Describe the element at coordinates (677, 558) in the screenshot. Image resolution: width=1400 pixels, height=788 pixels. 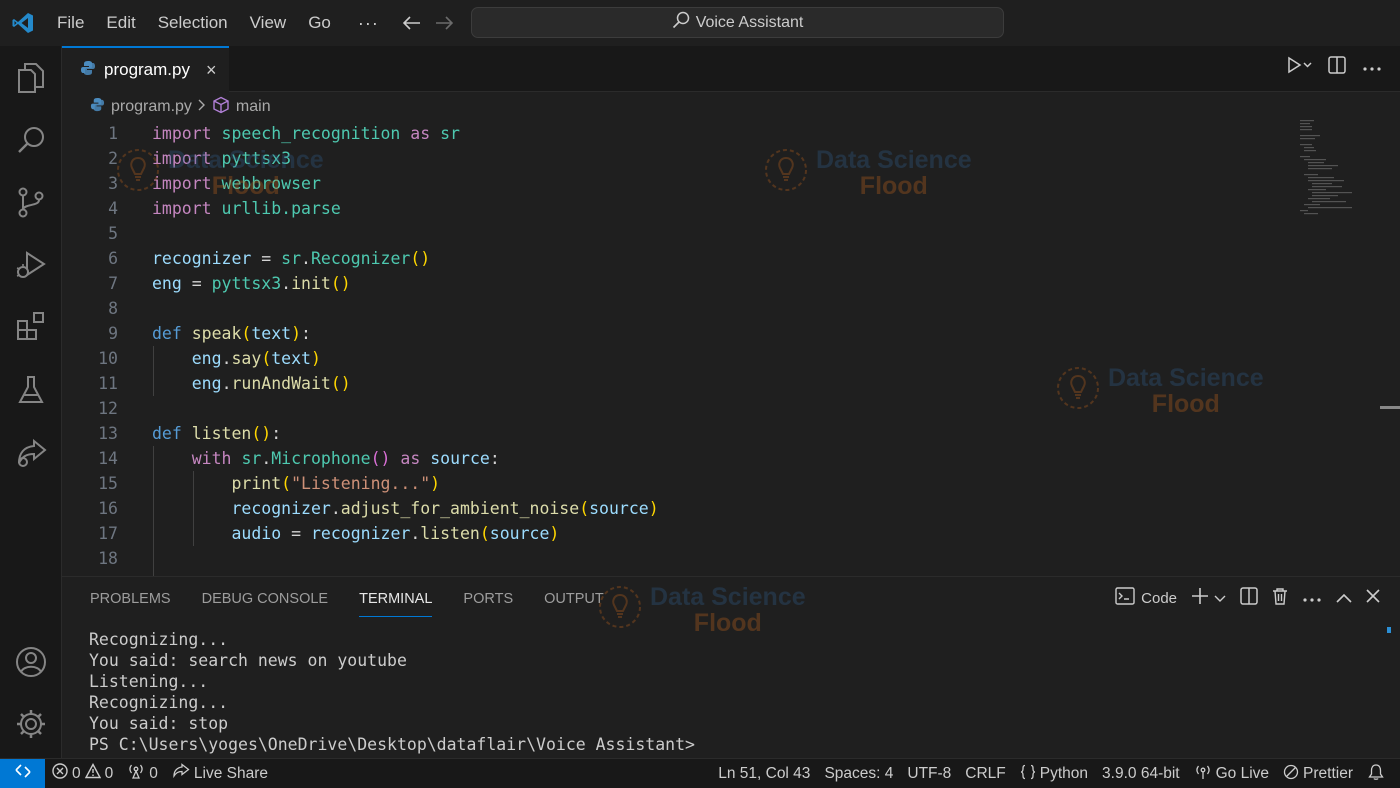
I see `code-line: 18` at that location.